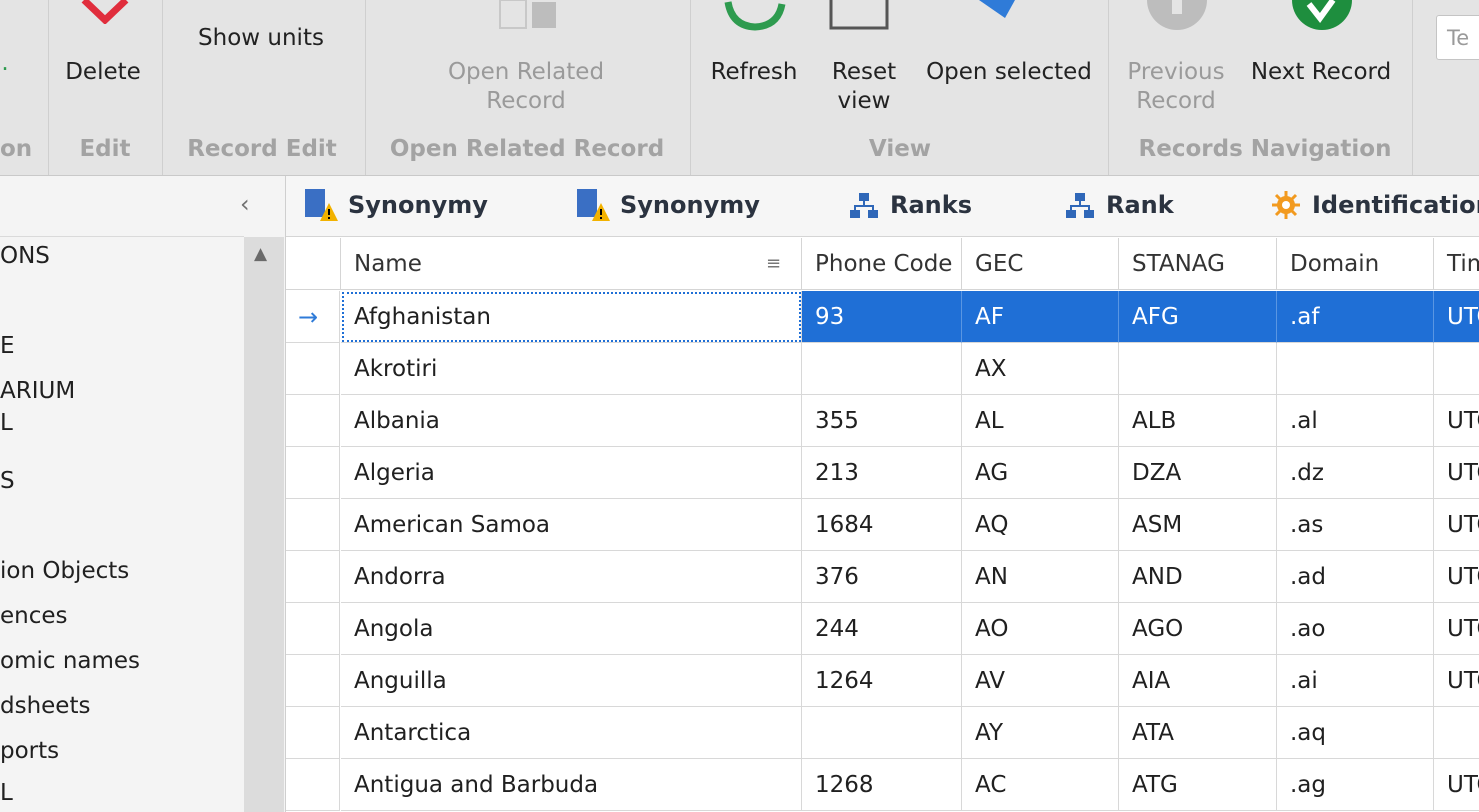 The height and width of the screenshot is (812, 1479). I want to click on cell-stanag, so click(1198, 369).